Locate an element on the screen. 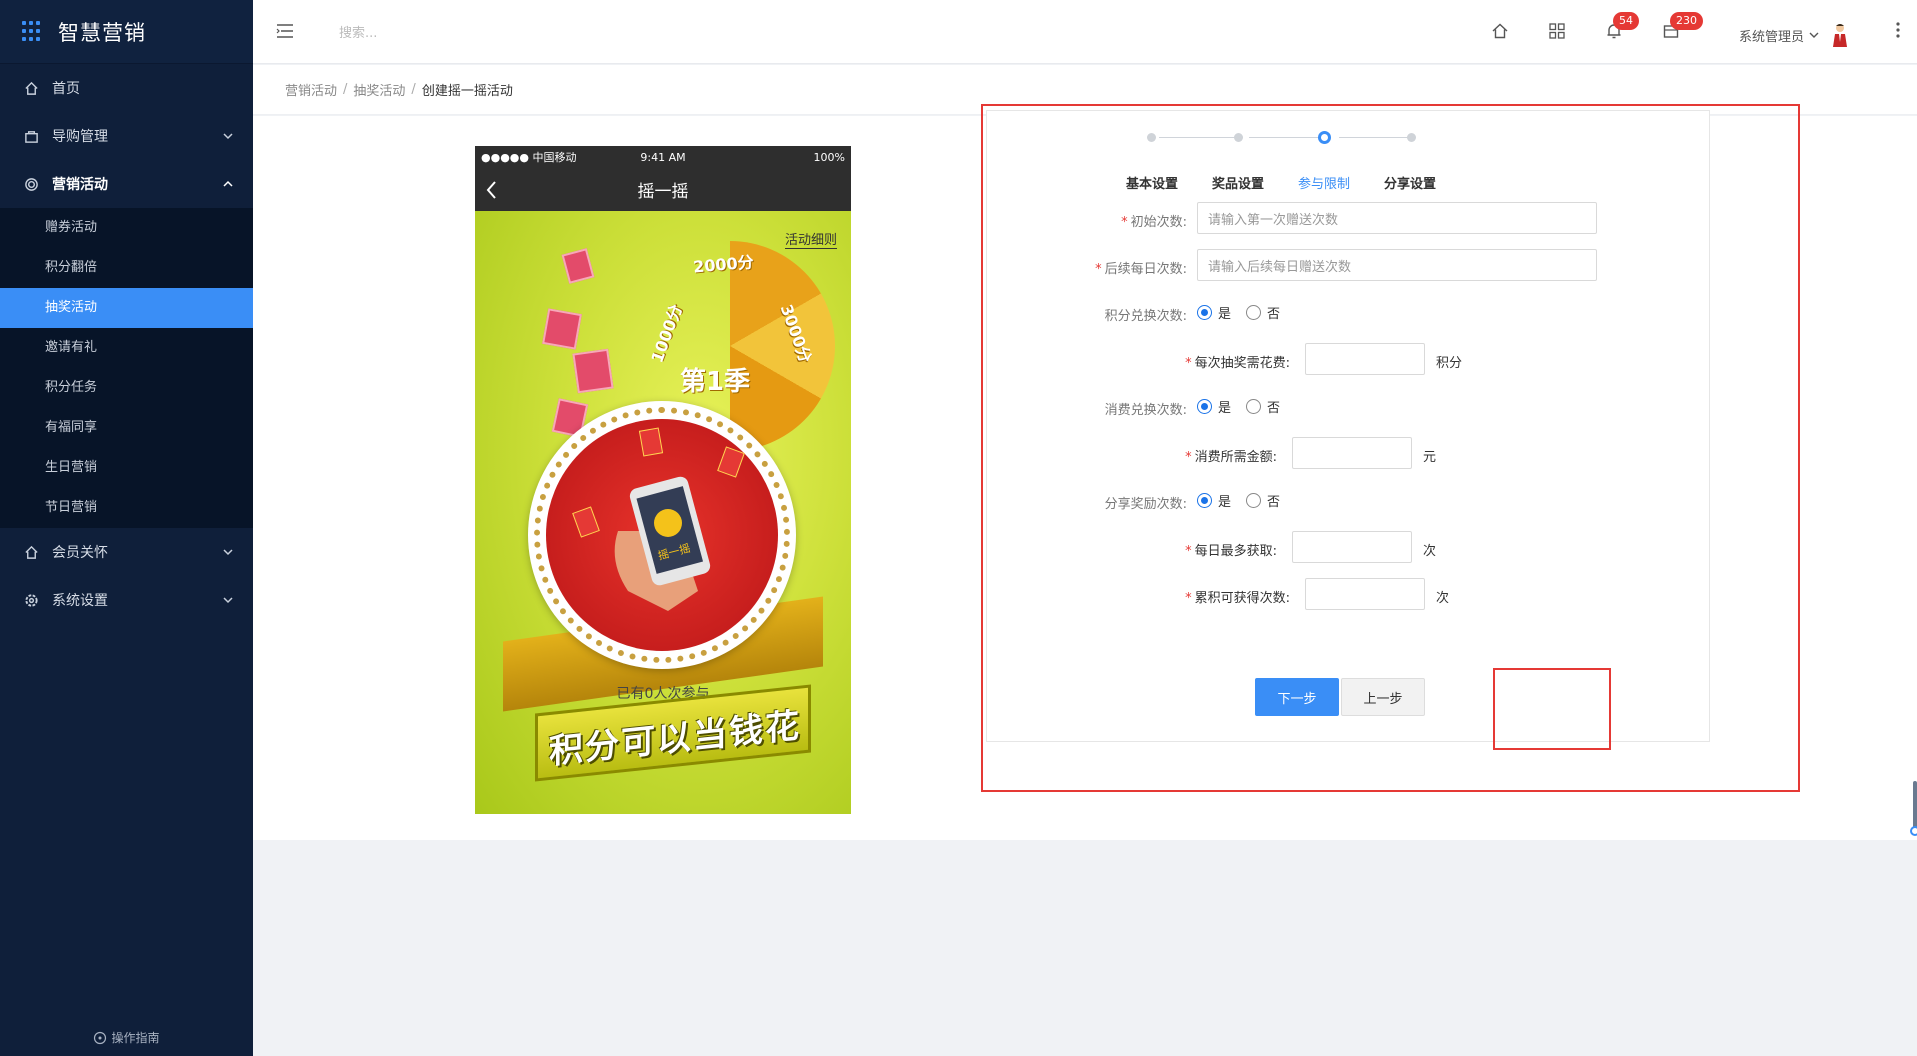  points-cost-label: * 每次抽奖需花费: is located at coordinates (1237, 363).